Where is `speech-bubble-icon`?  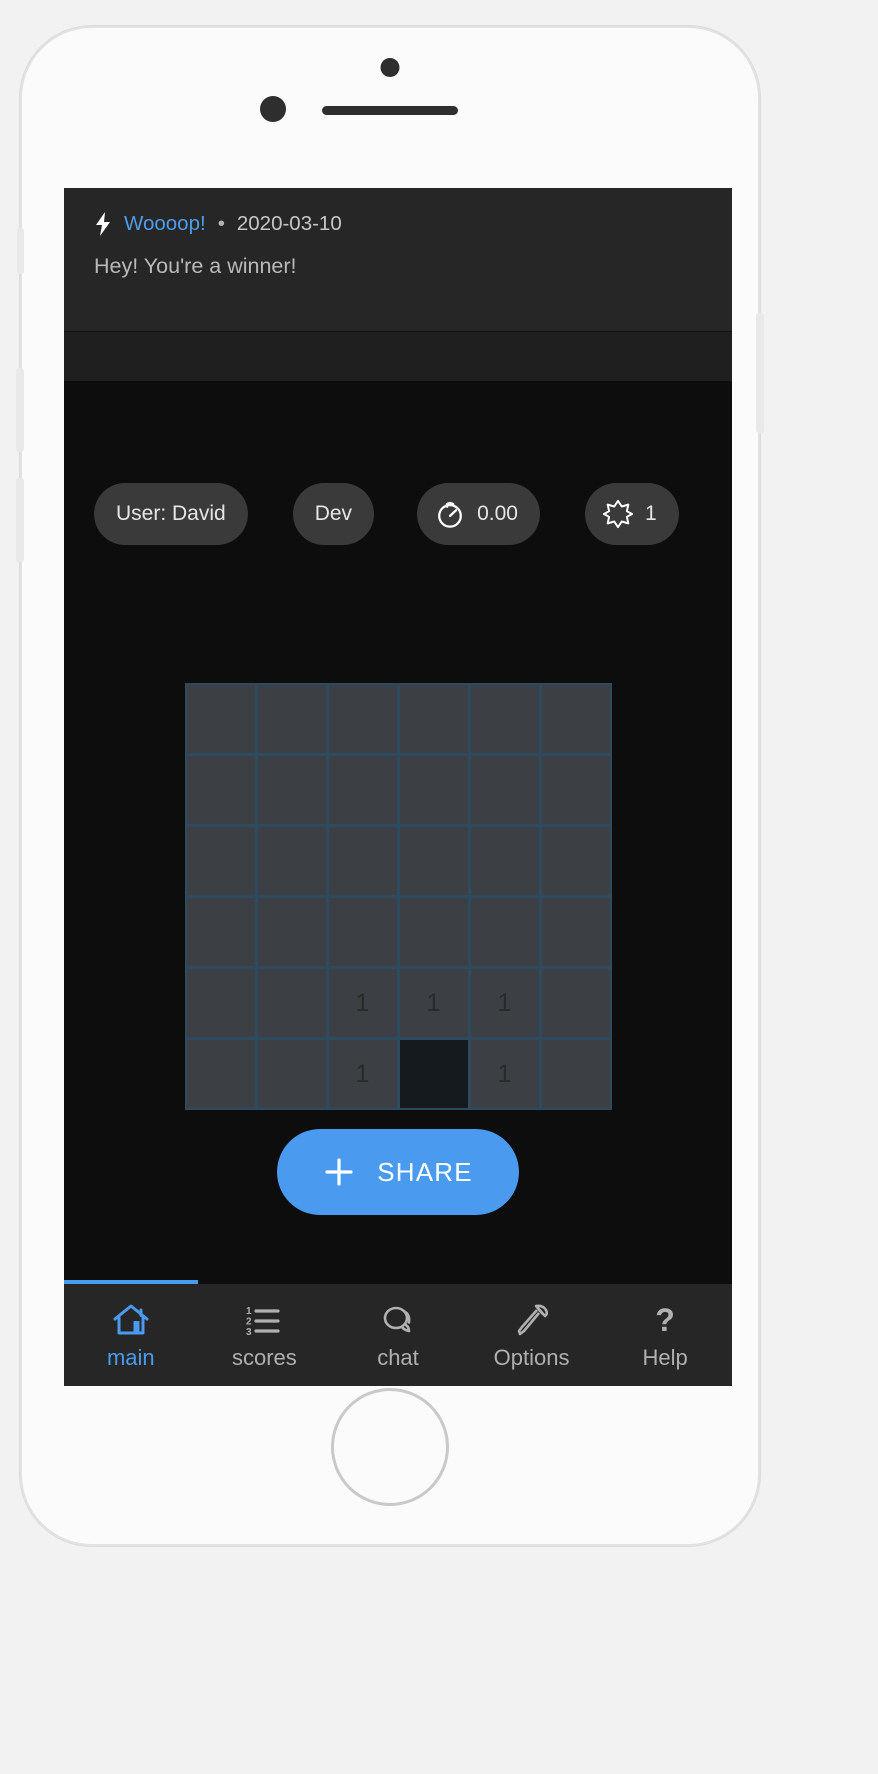
speech-bubble-icon is located at coordinates (397, 1319).